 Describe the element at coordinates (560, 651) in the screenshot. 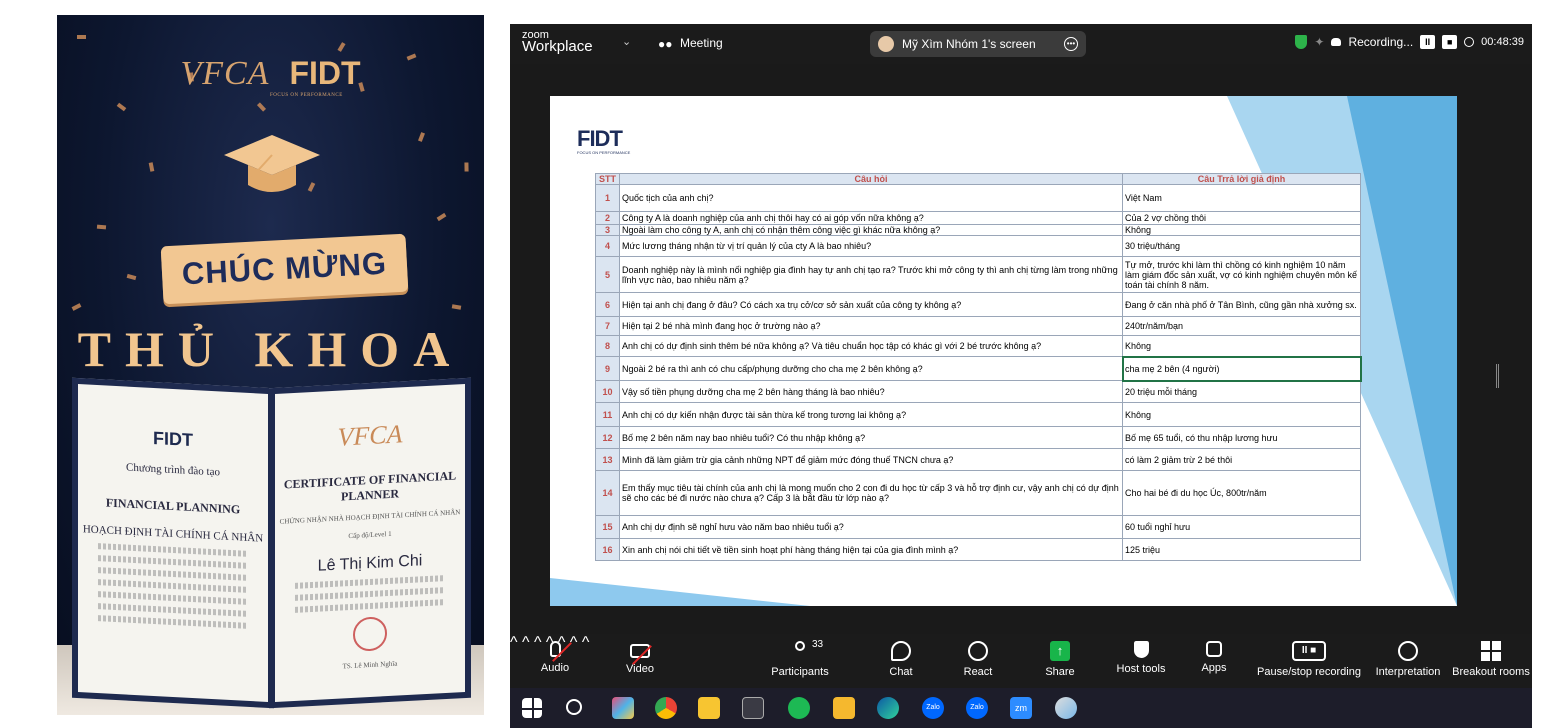

I see `microphone-muted-icon` at that location.